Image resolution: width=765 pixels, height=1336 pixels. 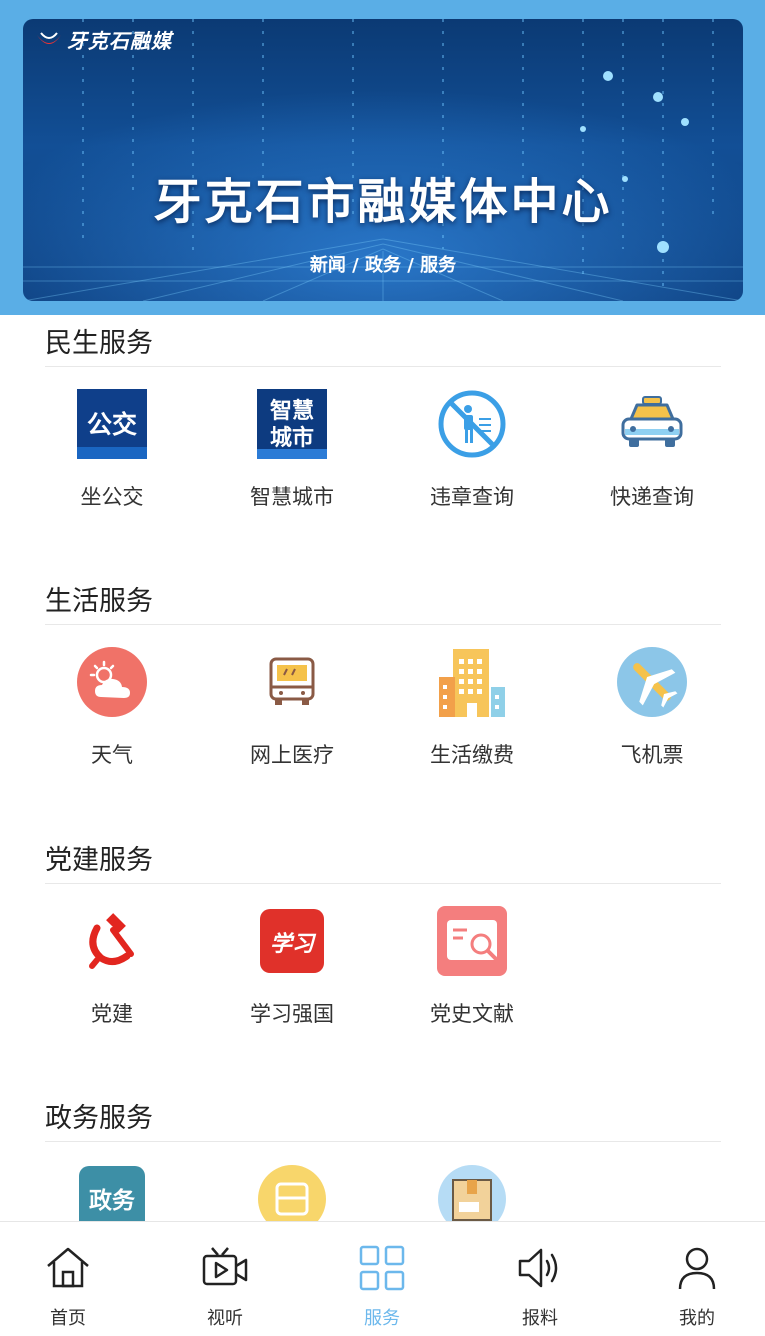 I want to click on government-icon-text: 政务, so click(x=112, y=1201).